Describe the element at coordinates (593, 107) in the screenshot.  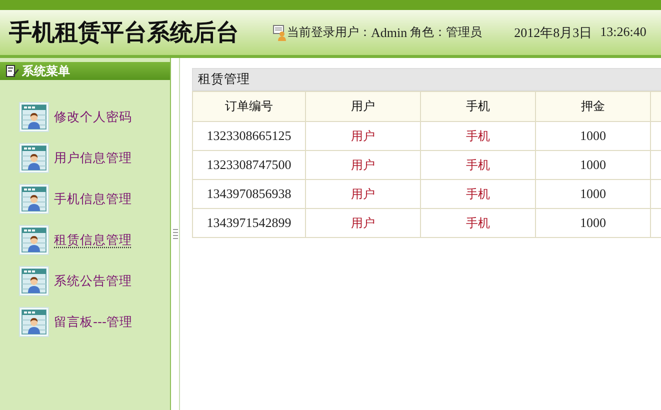
I see `column-header: 押金` at that location.